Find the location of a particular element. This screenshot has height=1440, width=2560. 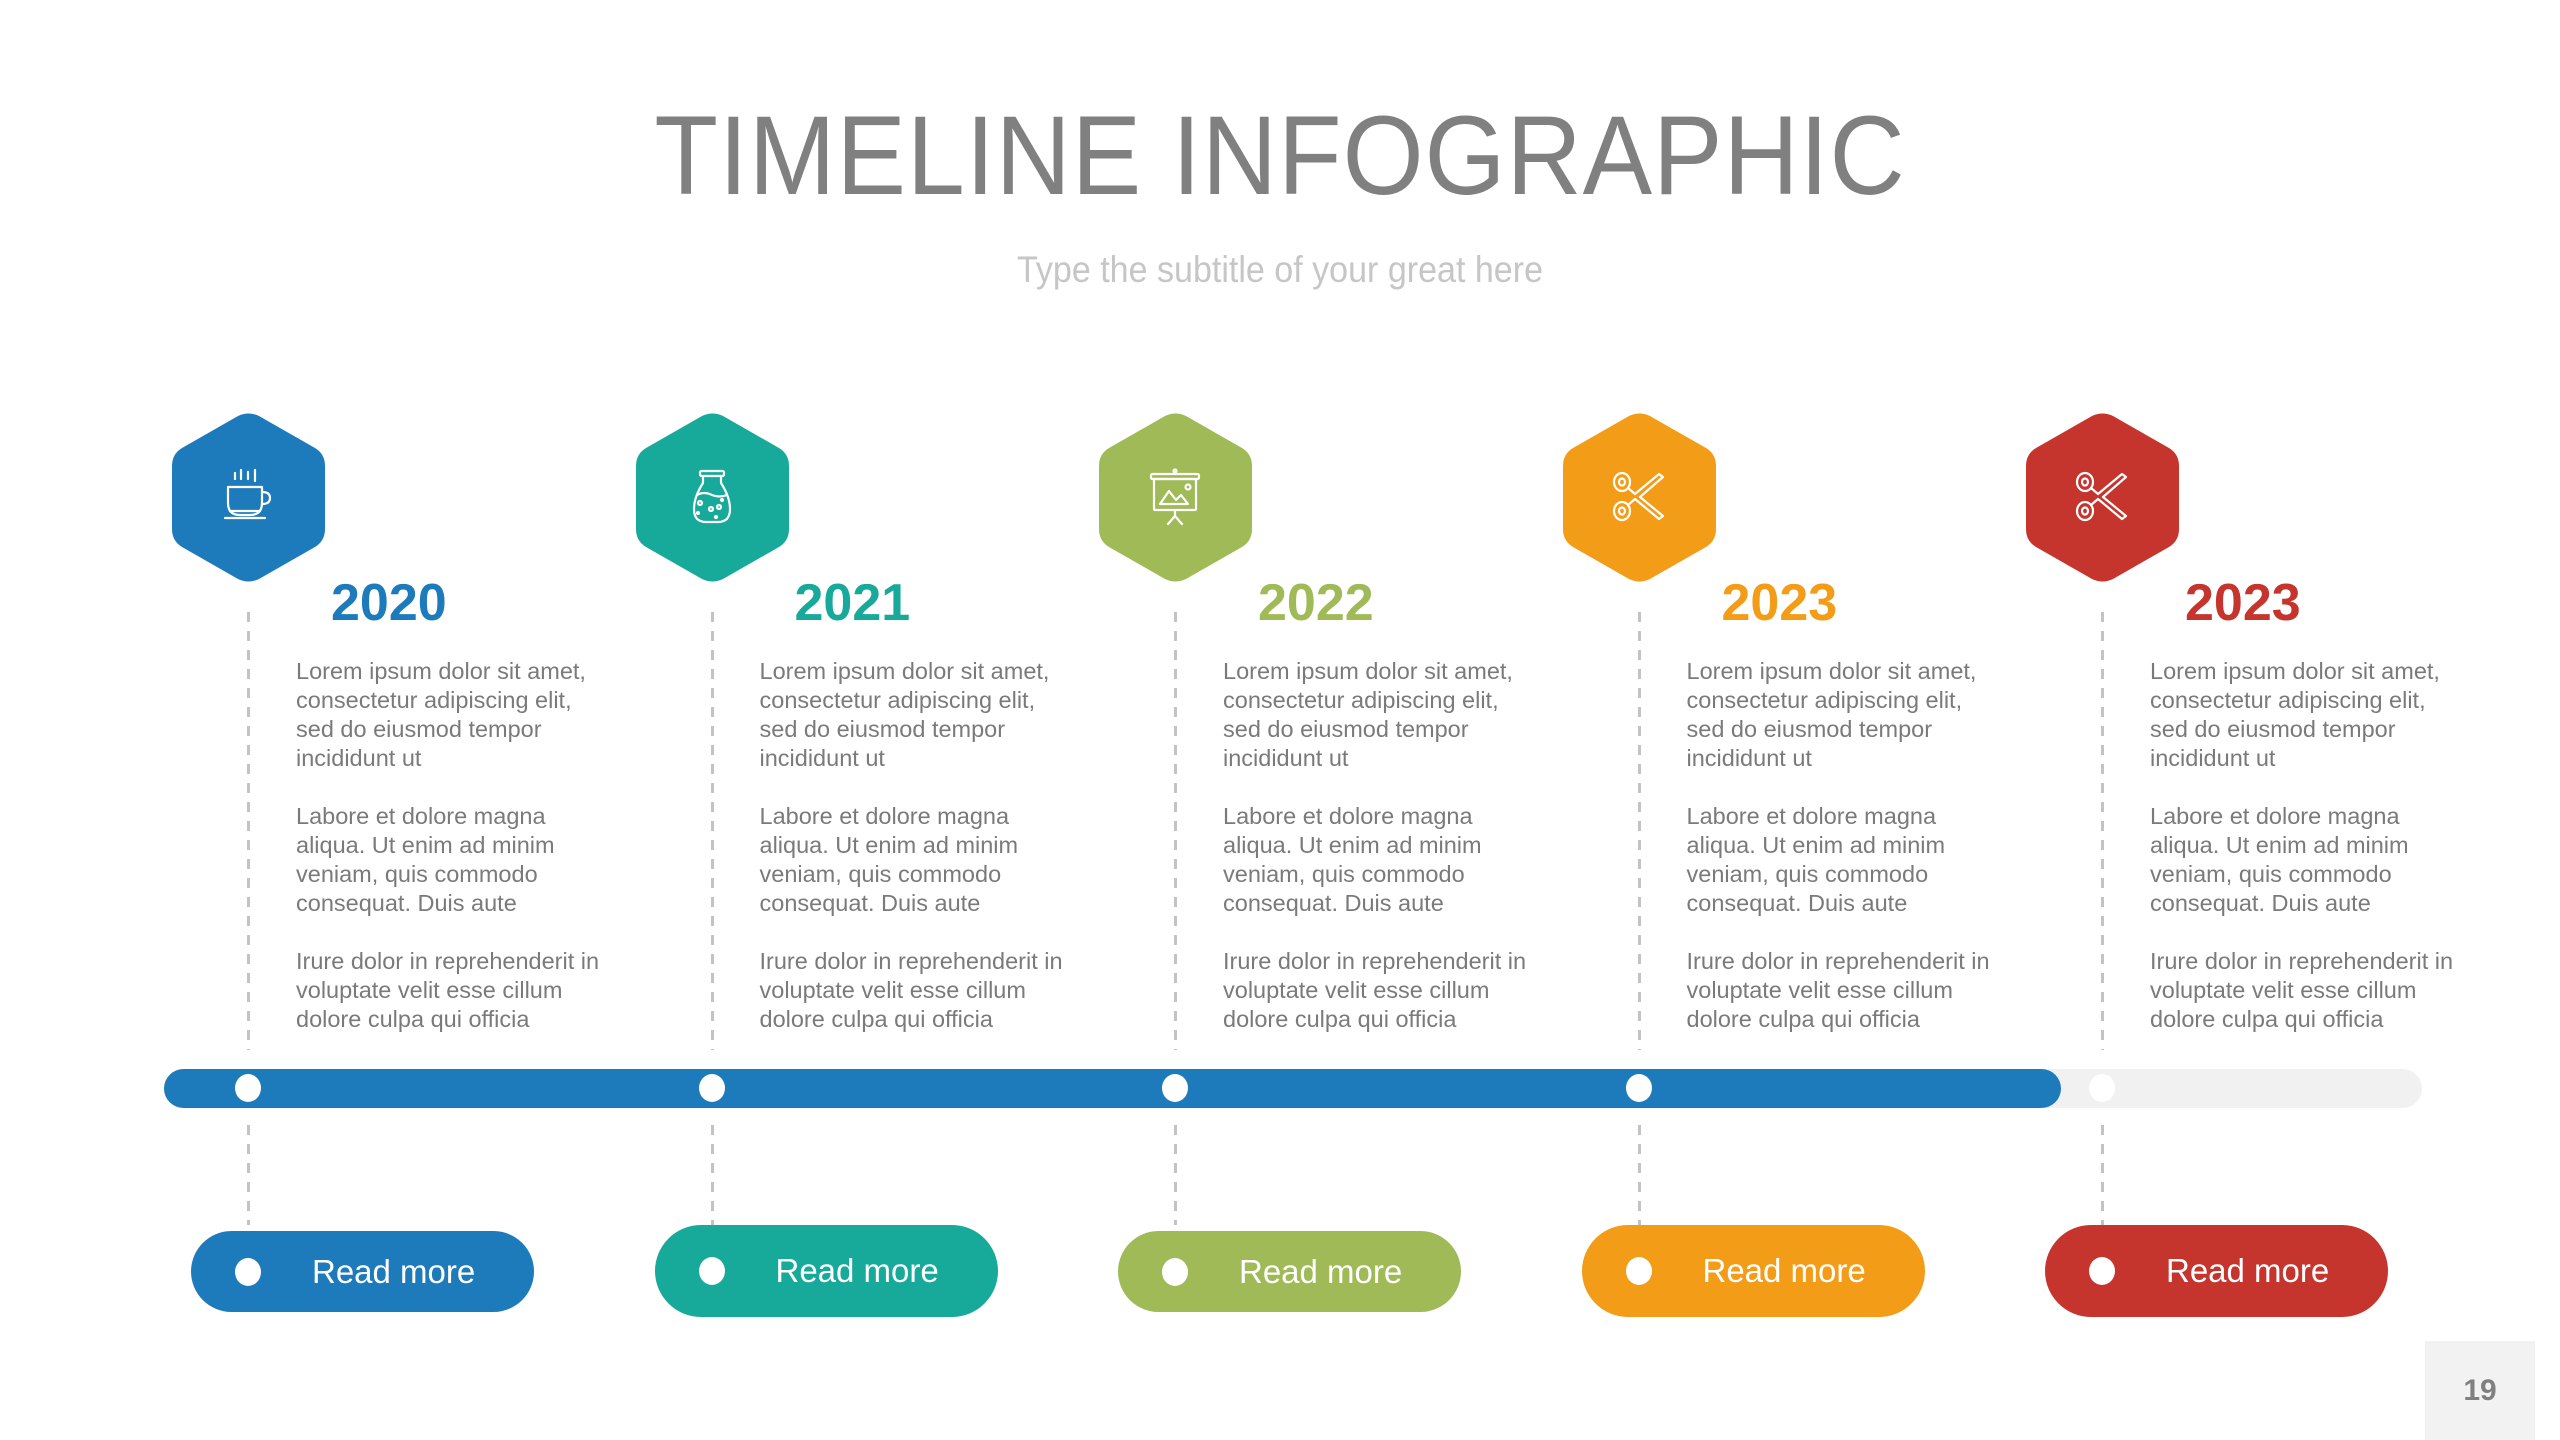

timeline-progress-fill is located at coordinates (1112, 1088).